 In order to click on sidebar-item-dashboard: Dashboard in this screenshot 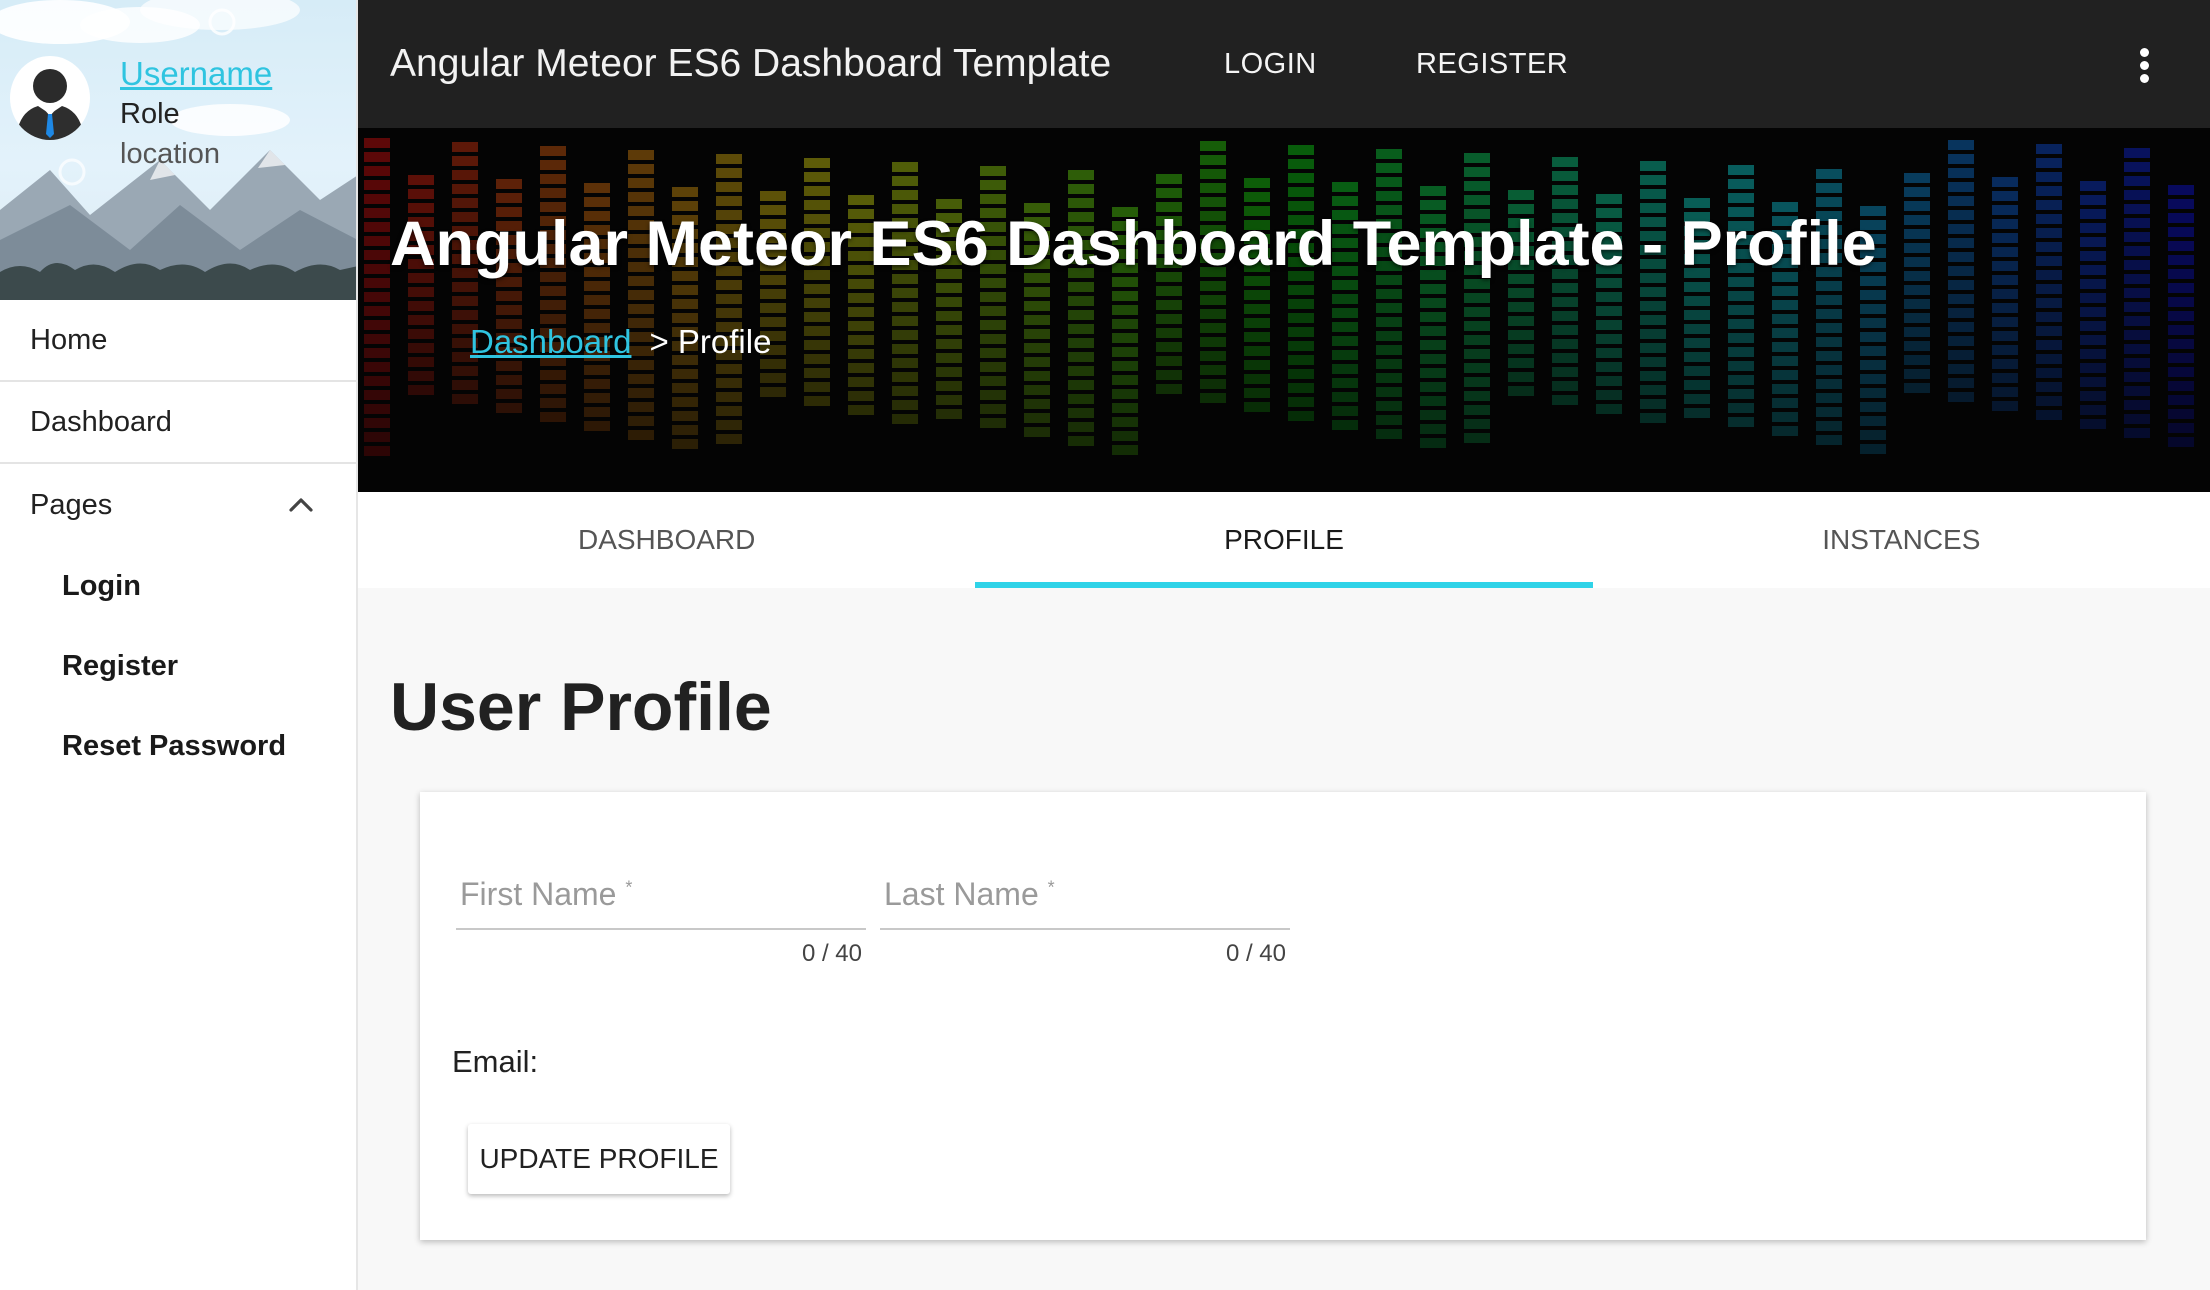, I will do `click(178, 423)`.